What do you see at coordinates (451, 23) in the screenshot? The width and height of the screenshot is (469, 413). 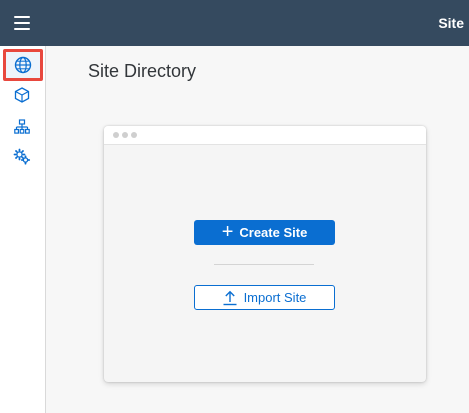 I see `app-title: Site` at bounding box center [451, 23].